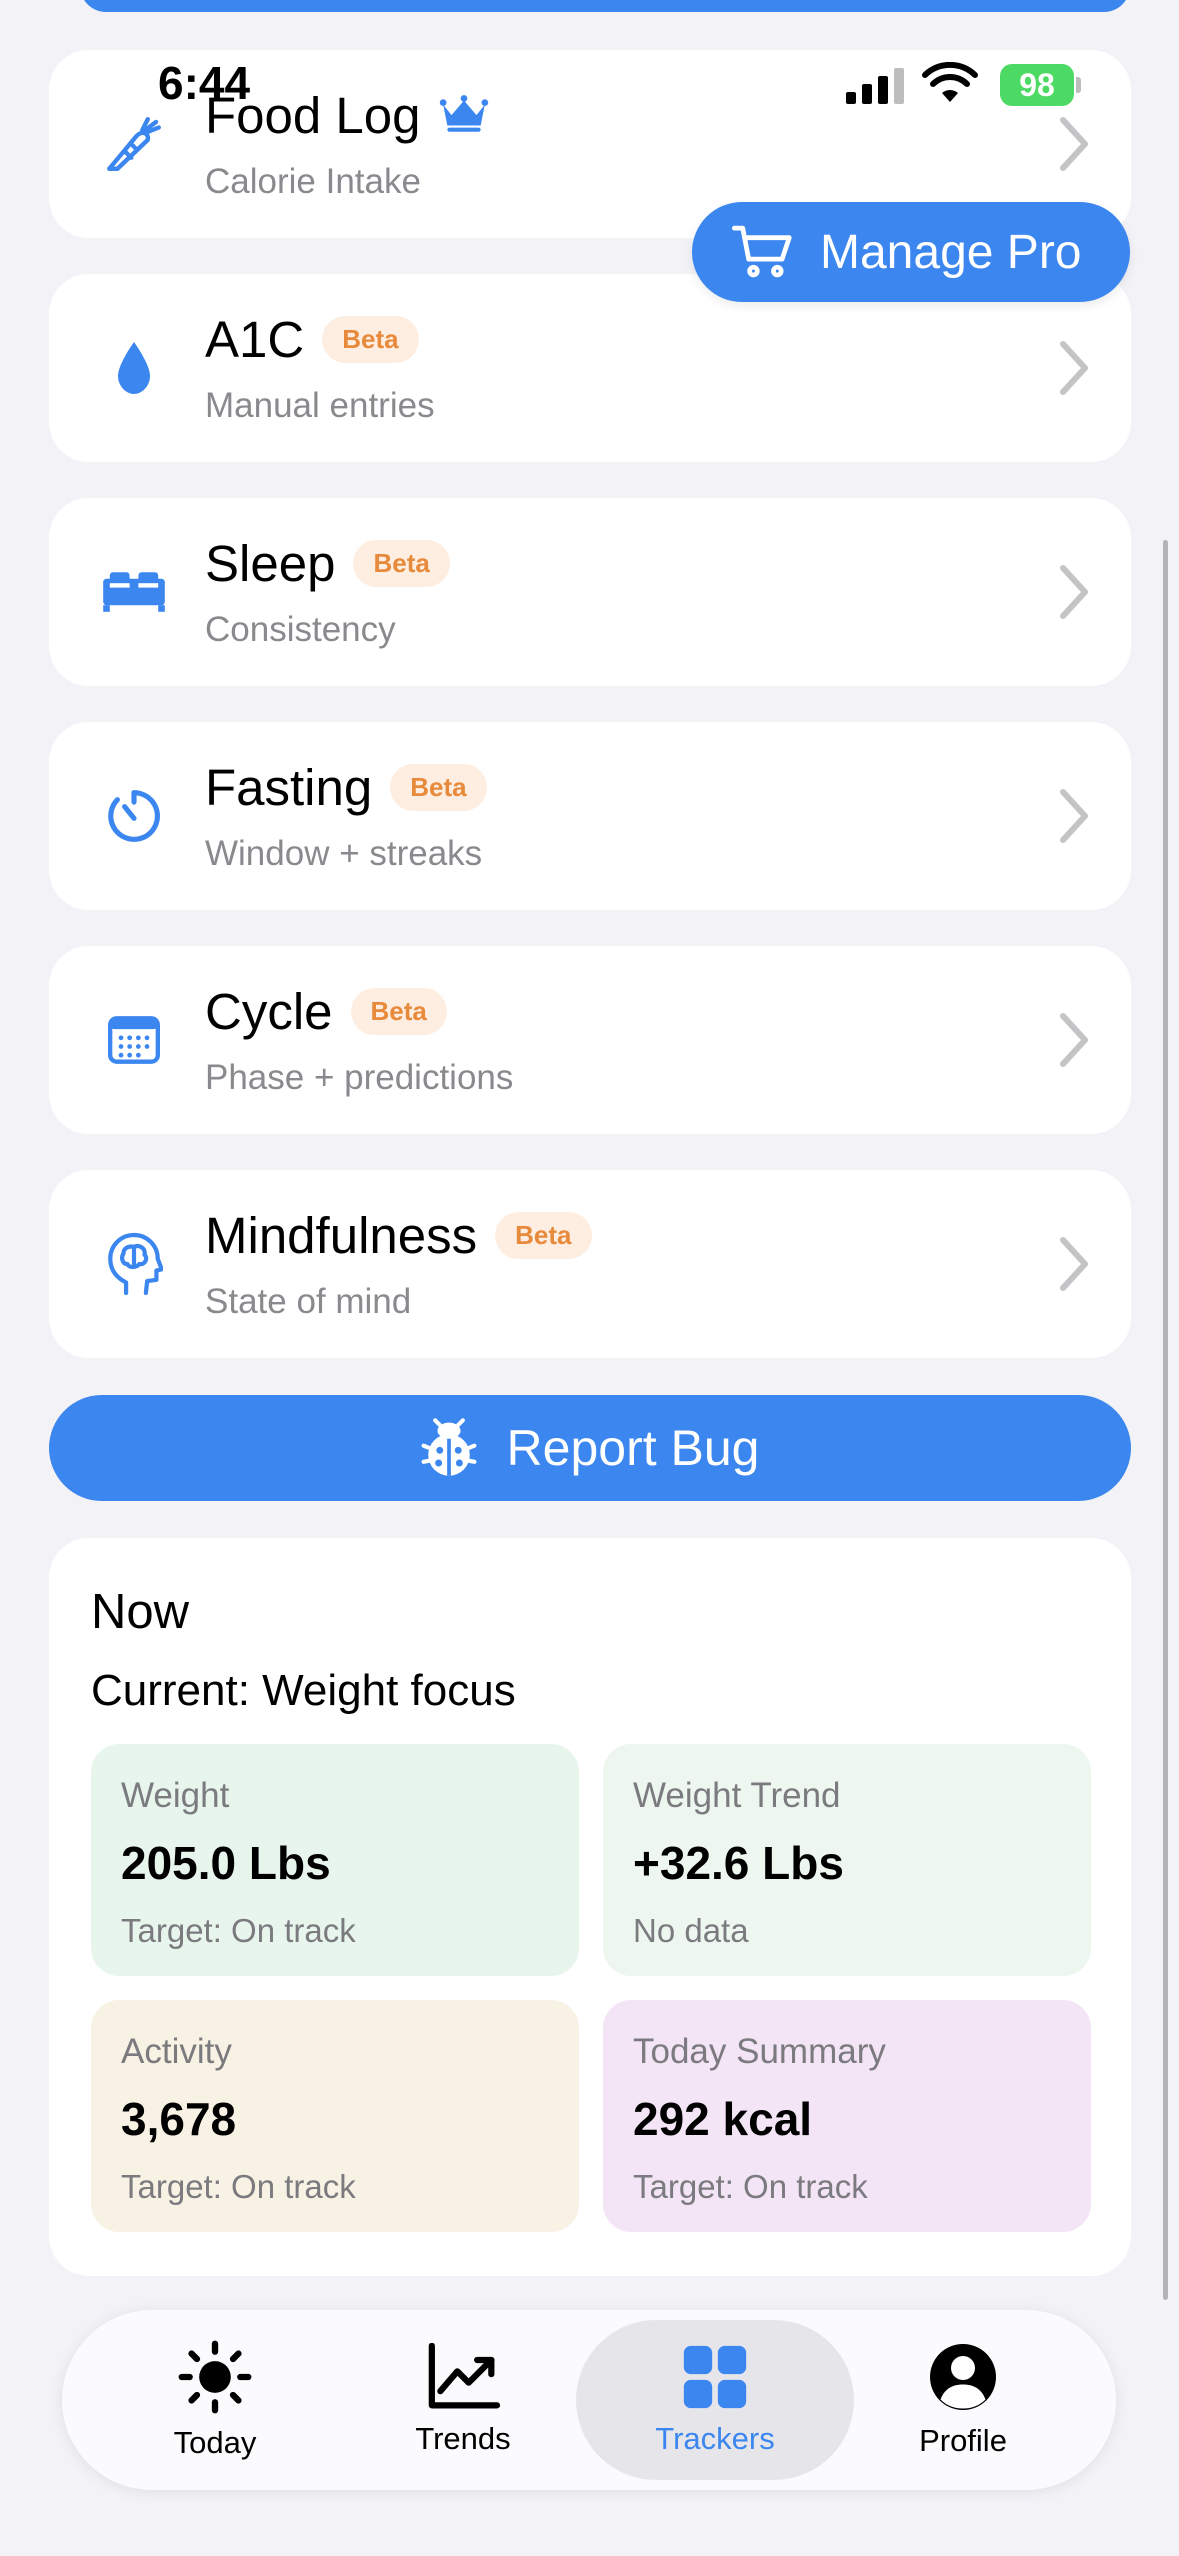 This screenshot has height=2556, width=1179. What do you see at coordinates (737, 1795) in the screenshot?
I see `tile-label: Weight Trend` at bounding box center [737, 1795].